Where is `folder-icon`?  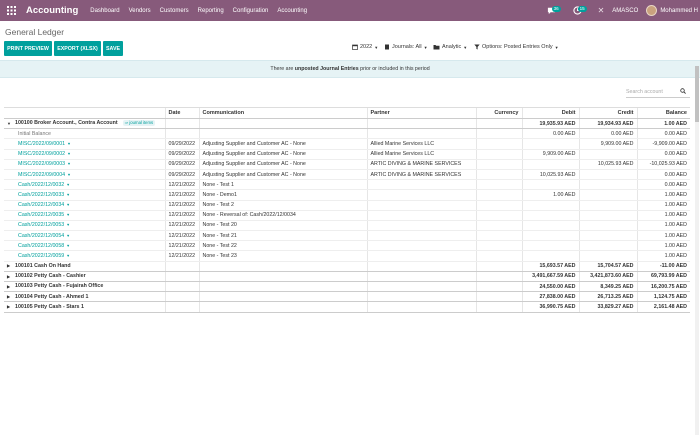
folder-icon is located at coordinates (436, 47).